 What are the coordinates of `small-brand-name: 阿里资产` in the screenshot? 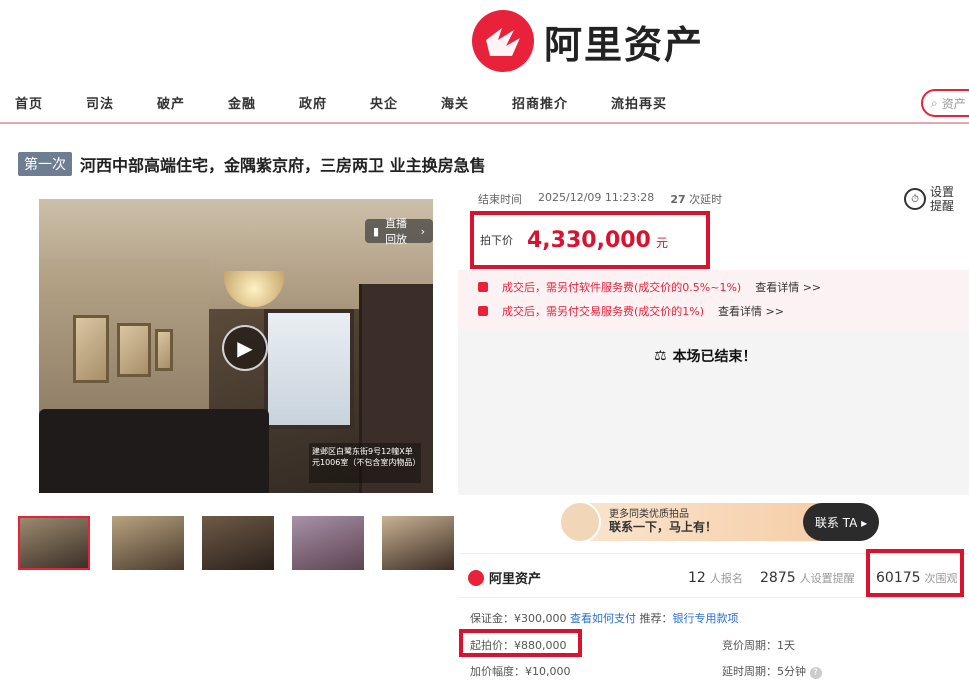 It's located at (515, 579).